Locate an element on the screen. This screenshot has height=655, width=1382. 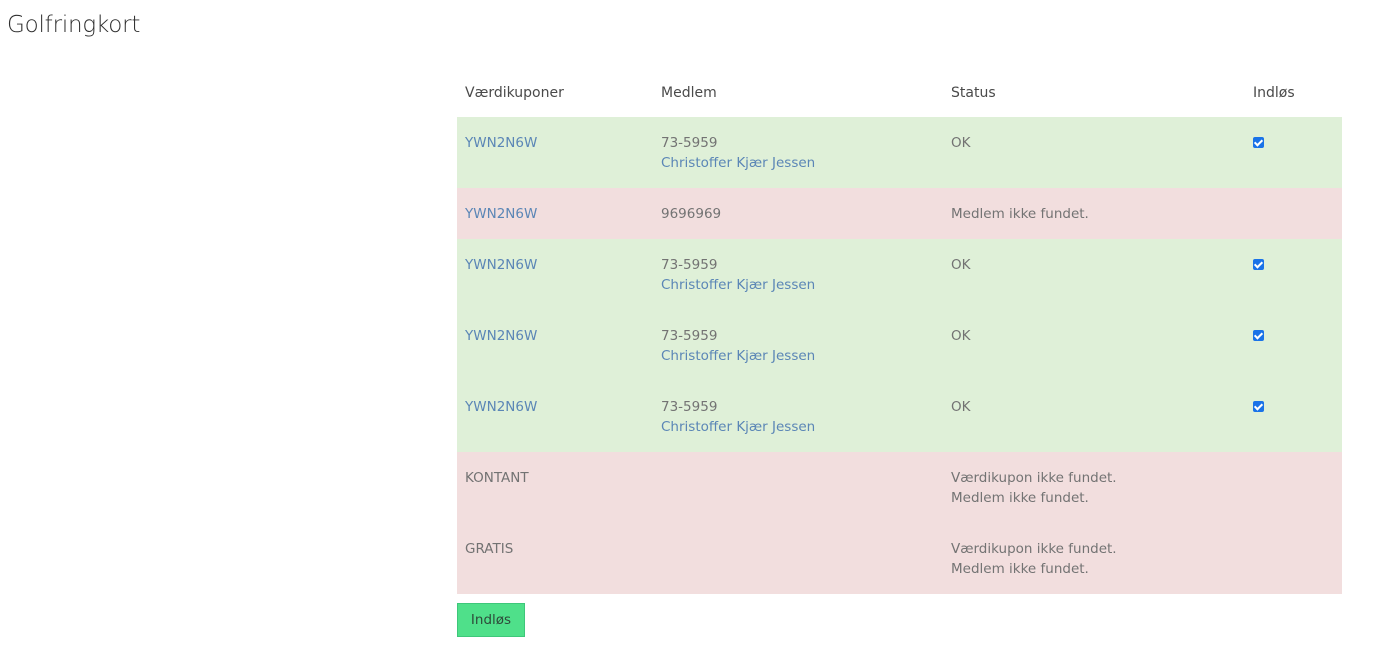
page-title: Golfringkort is located at coordinates (74, 25).